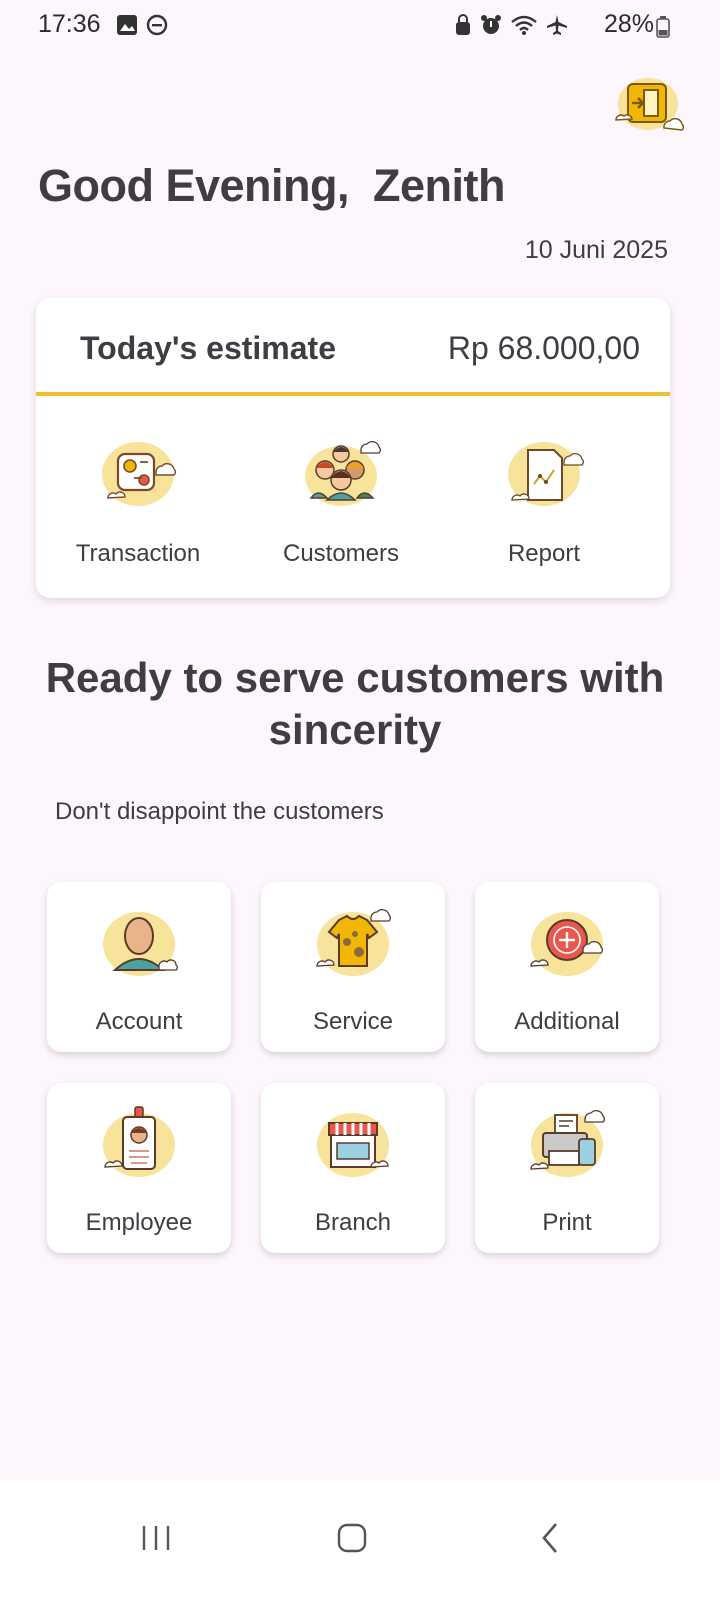 The width and height of the screenshot is (720, 1600). What do you see at coordinates (353, 347) in the screenshot?
I see `estimate-header: Today's estimate Rp 68.000,00` at bounding box center [353, 347].